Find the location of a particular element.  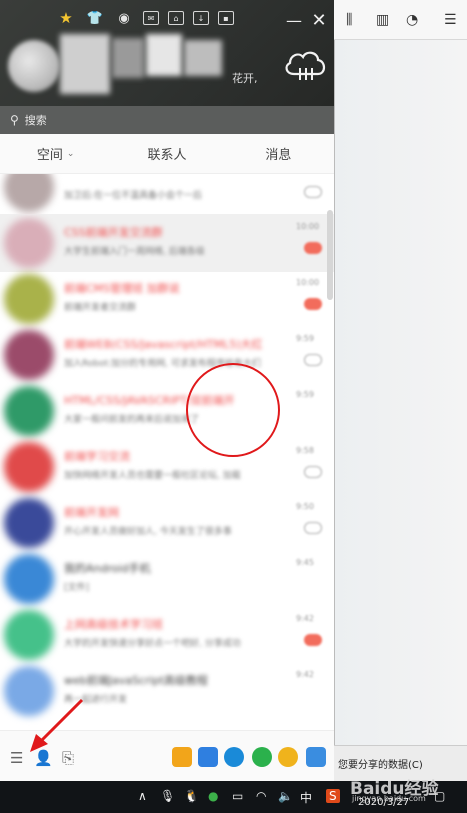

tab-contacts-label: 联系人 is located at coordinates (167, 155).